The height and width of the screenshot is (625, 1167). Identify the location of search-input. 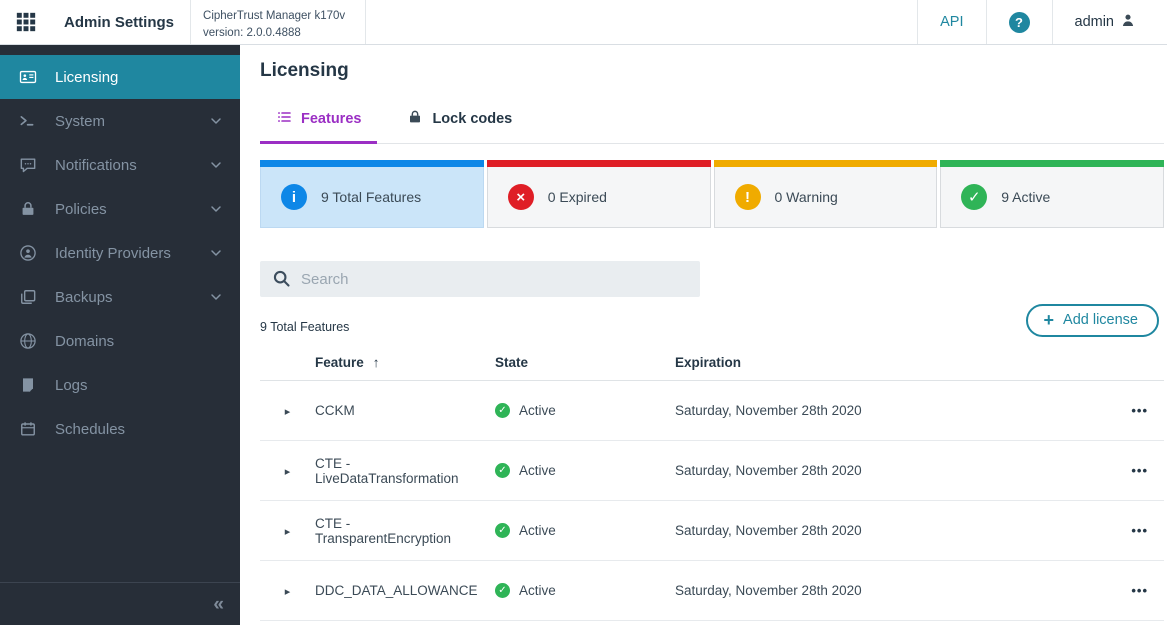
(480, 279).